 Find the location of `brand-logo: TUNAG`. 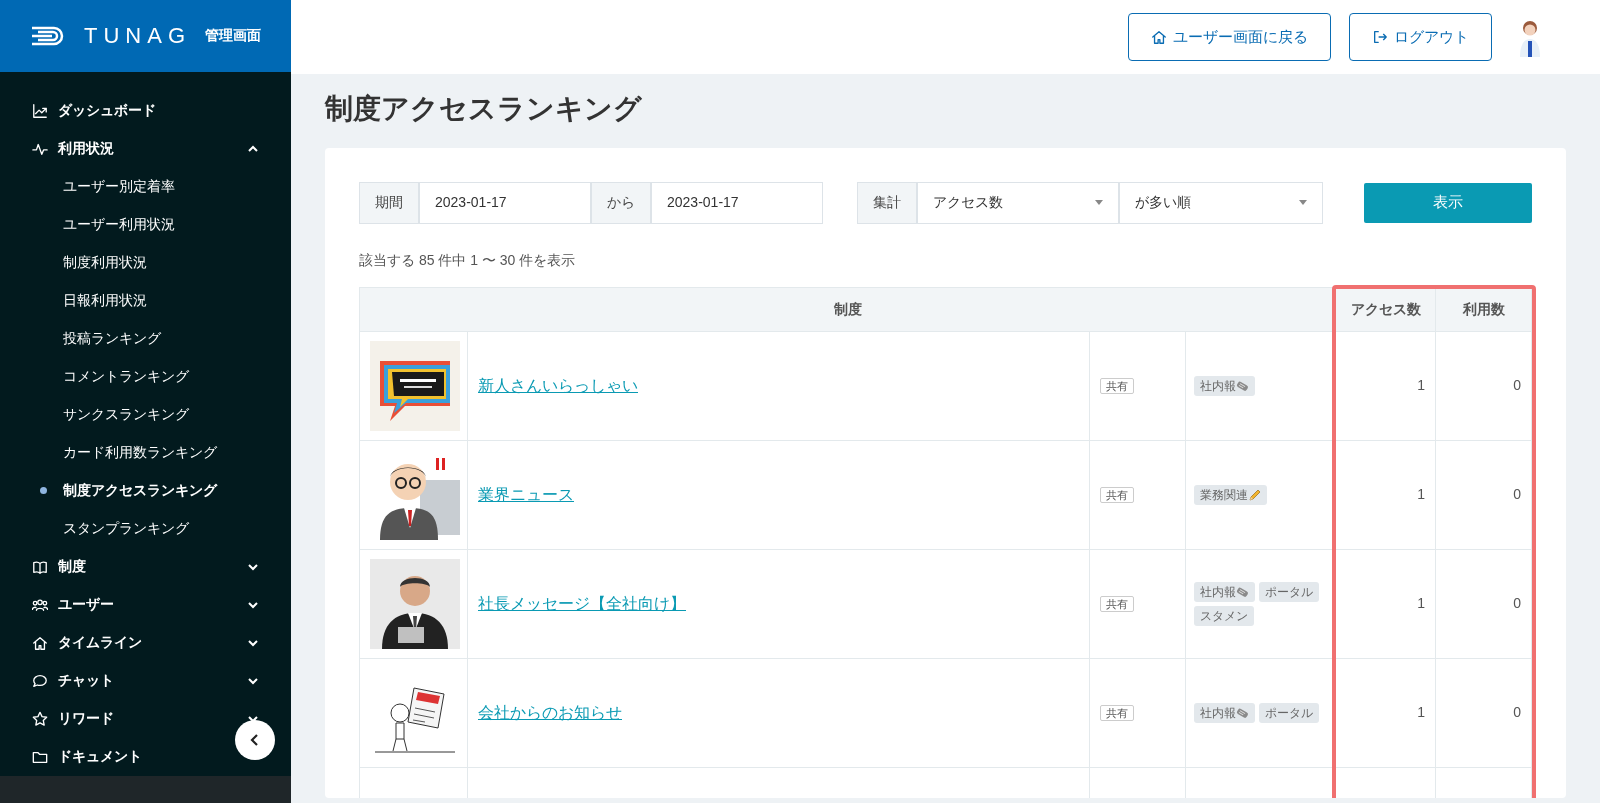

brand-logo: TUNAG is located at coordinates (137, 36).